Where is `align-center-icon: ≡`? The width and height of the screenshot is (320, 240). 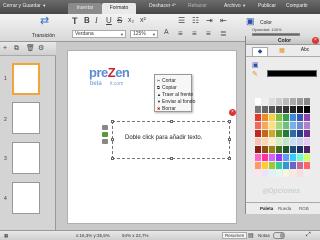
align-center-icon: ≡ is located at coordinates (194, 34).